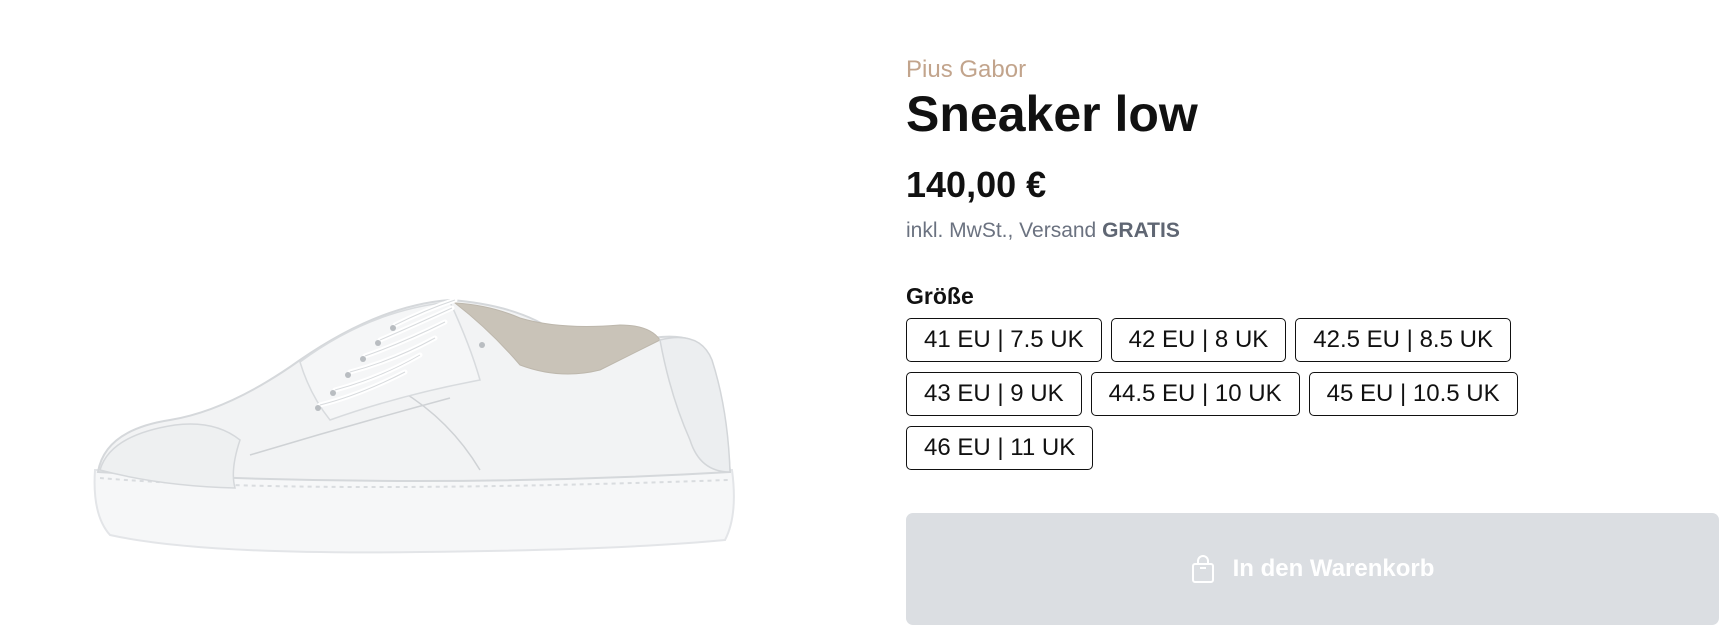  I want to click on size-option-43: 43 EU | 9 UK, so click(994, 394).